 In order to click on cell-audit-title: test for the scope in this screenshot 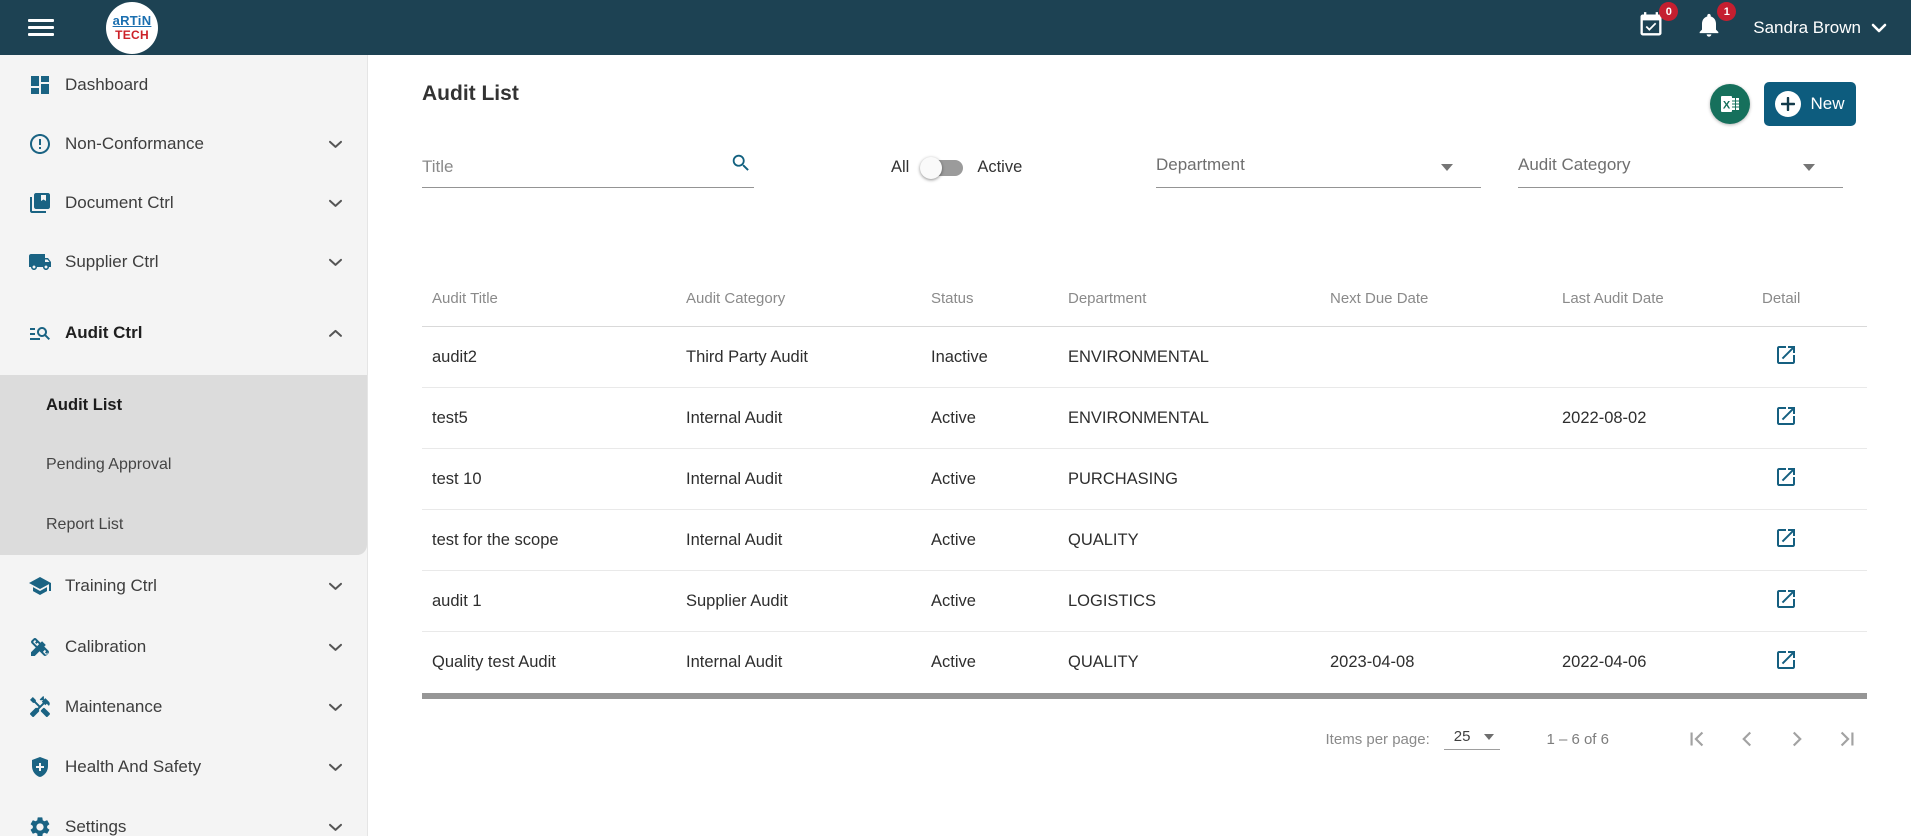, I will do `click(495, 539)`.